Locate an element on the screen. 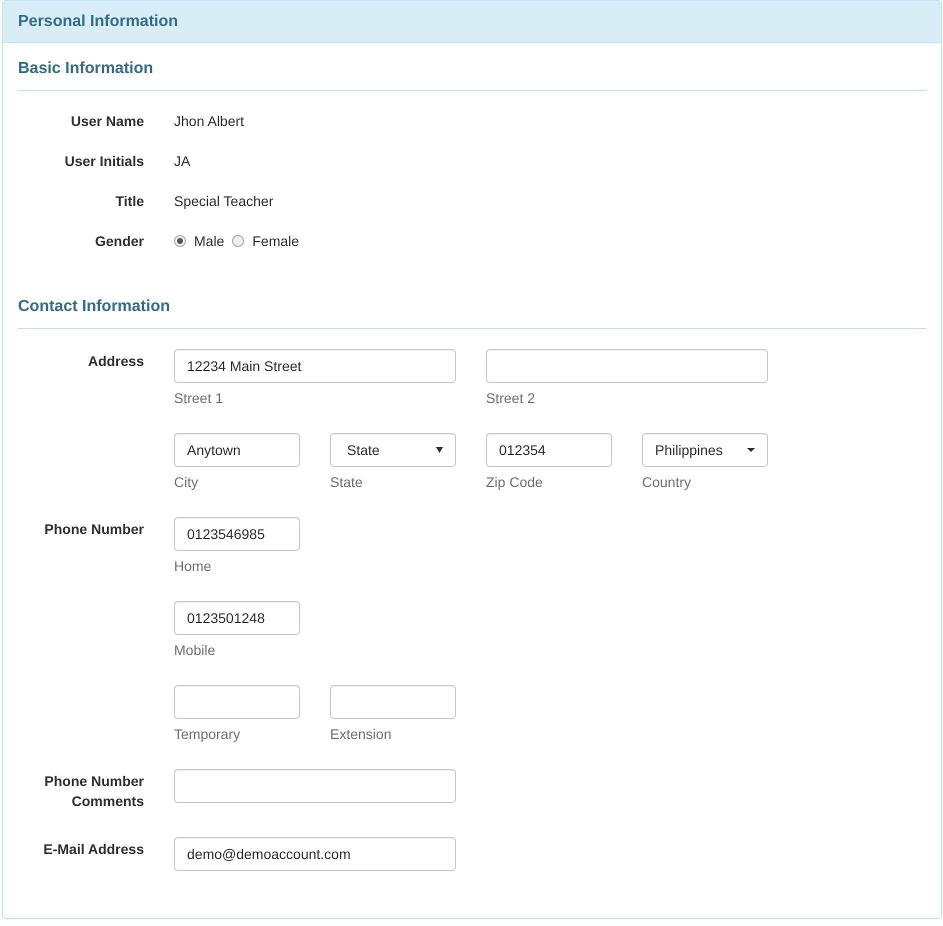 Image resolution: width=943 pixels, height=926 pixels. input-field: 012354 is located at coordinates (549, 450).